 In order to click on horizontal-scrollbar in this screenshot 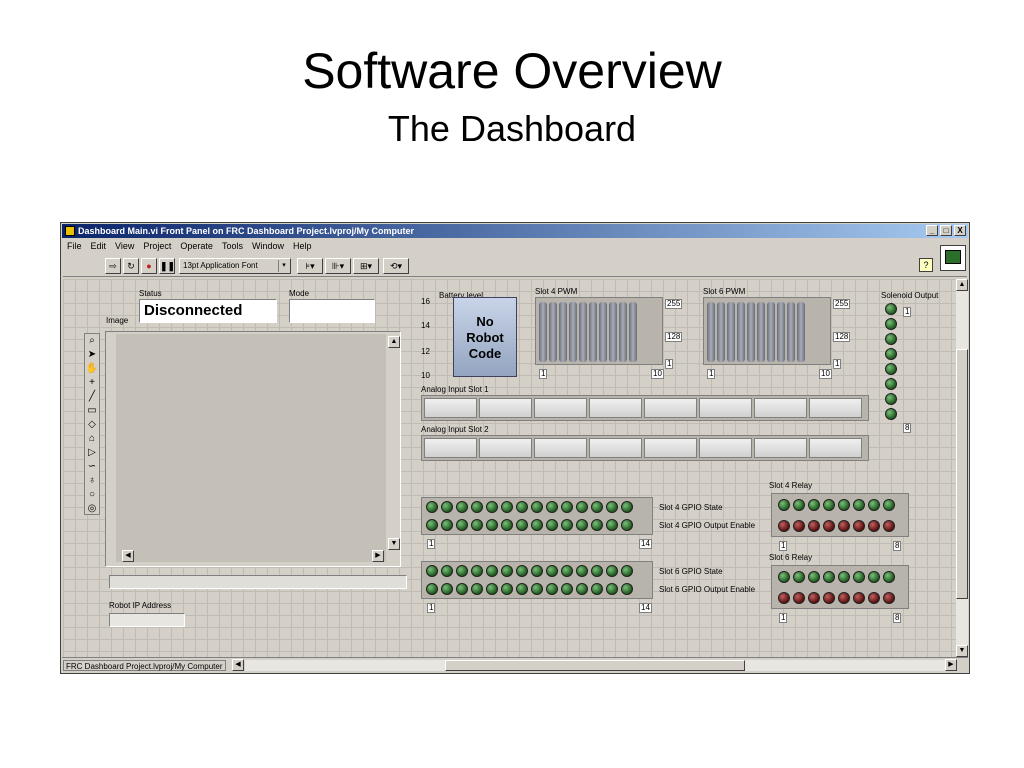, I will do `click(595, 665)`.